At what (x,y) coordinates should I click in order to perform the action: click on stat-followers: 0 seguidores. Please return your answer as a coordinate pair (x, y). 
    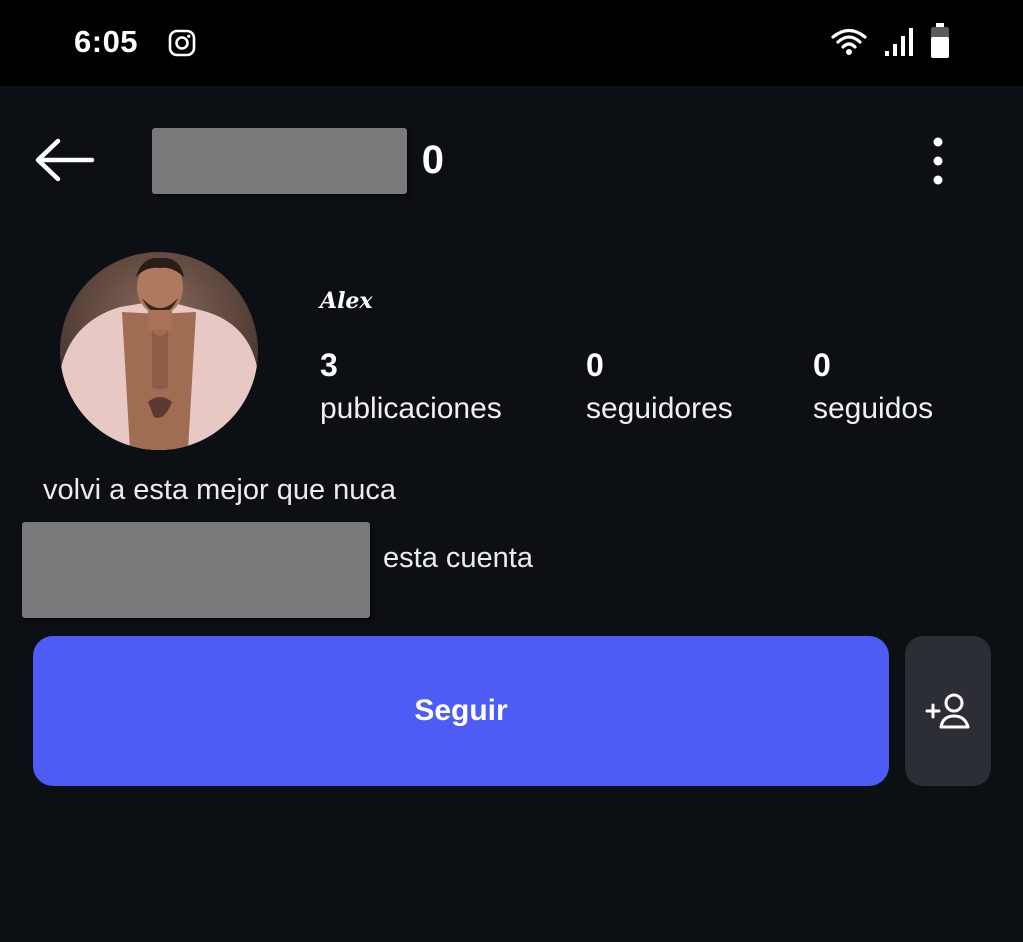
    Looking at the image, I should click on (659, 388).